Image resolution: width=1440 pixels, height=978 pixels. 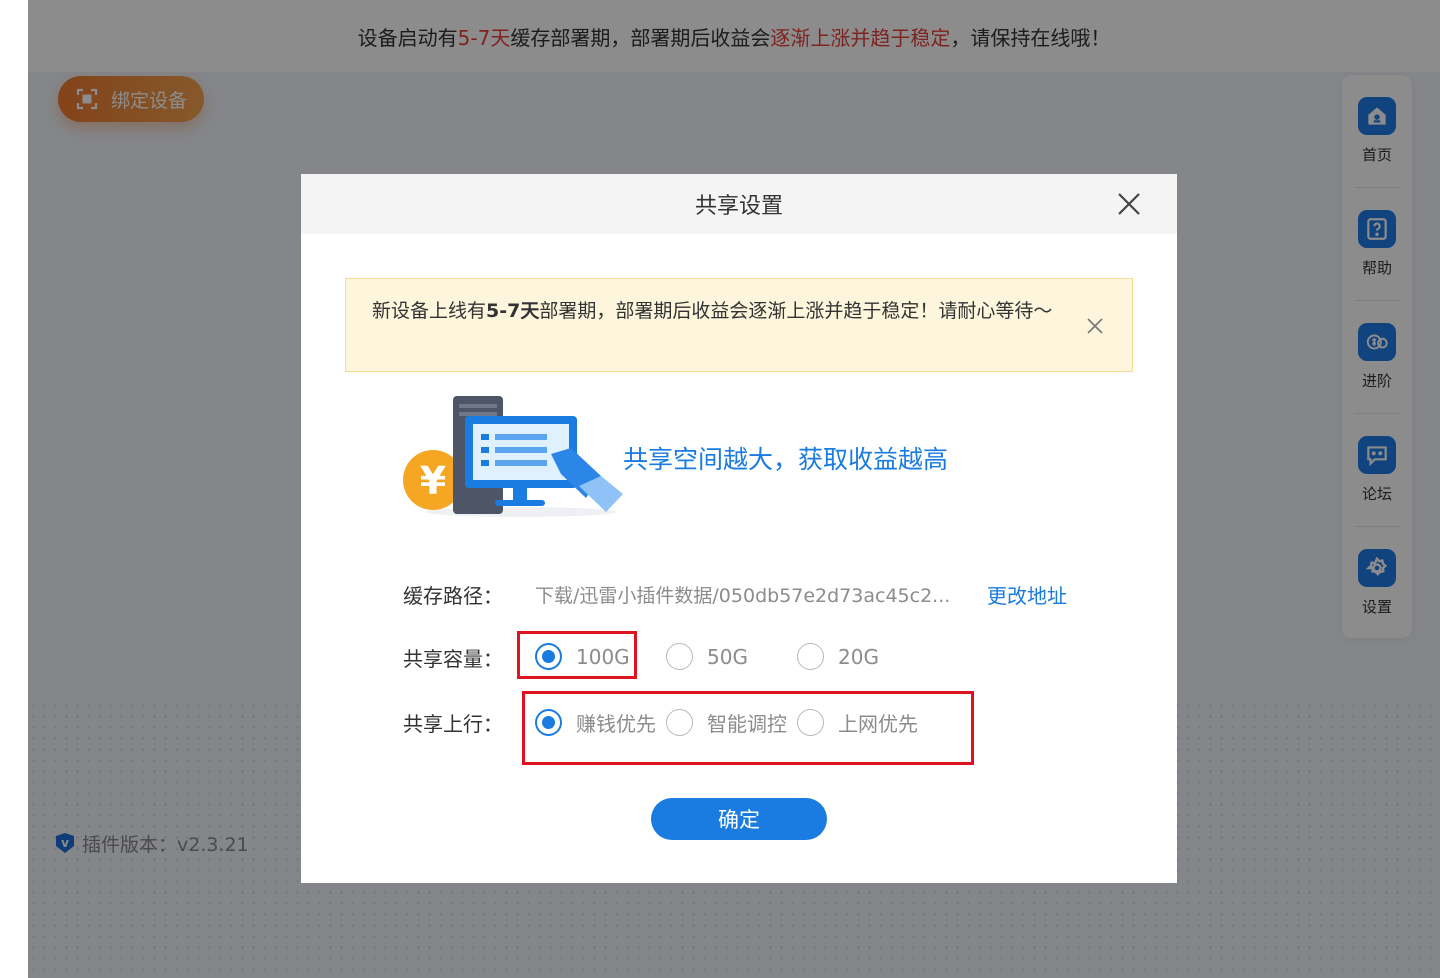 What do you see at coordinates (453, 724) in the screenshot?
I see `share-upload-label: 共享上行：` at bounding box center [453, 724].